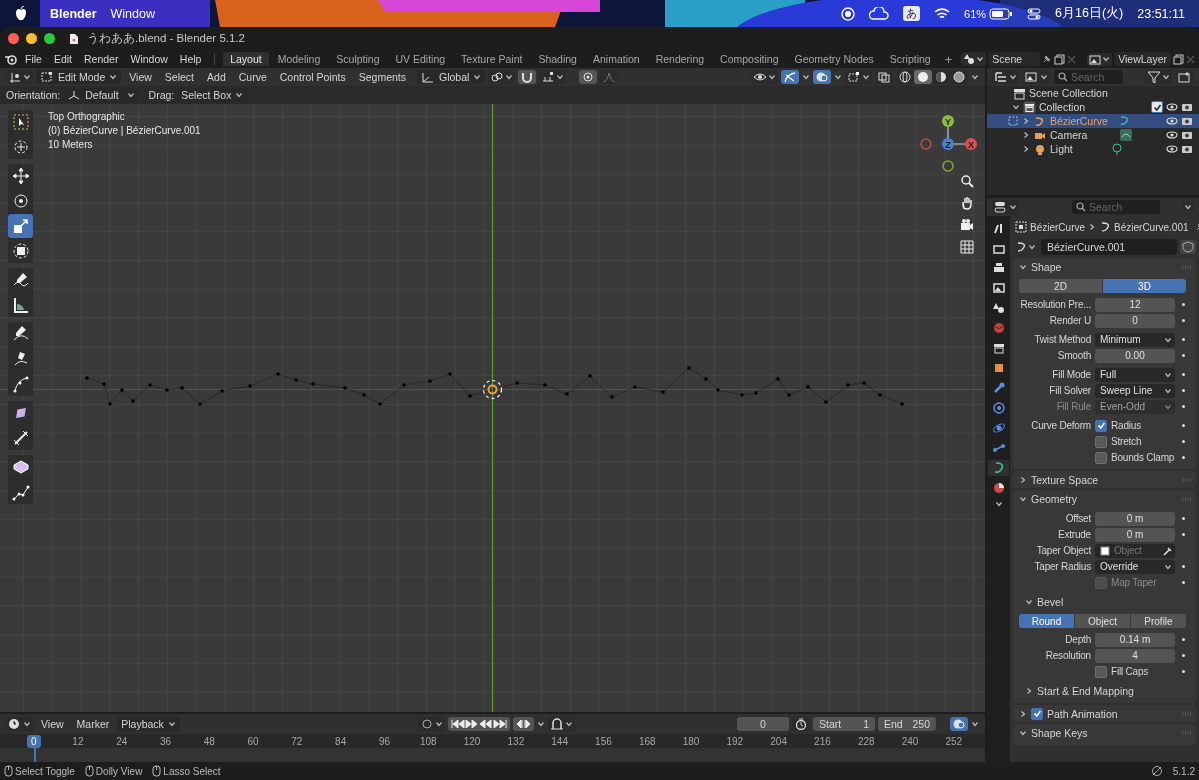  What do you see at coordinates (1047, 621) in the screenshot?
I see `segment-button: Round` at bounding box center [1047, 621].